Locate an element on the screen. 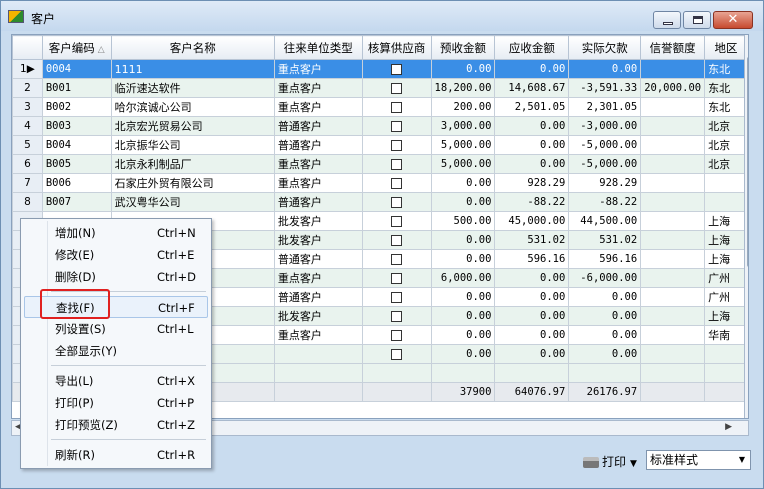 Image resolution: width=764 pixels, height=489 pixels. cell-receivable: 2,501.05 is located at coordinates (532, 107).